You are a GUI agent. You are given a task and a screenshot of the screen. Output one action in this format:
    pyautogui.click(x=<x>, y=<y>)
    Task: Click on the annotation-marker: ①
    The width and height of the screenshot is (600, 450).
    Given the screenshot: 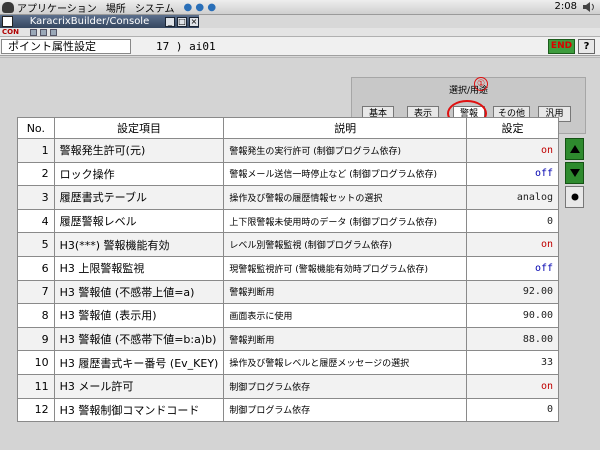 What is the action you would take?
    pyautogui.click(x=481, y=84)
    